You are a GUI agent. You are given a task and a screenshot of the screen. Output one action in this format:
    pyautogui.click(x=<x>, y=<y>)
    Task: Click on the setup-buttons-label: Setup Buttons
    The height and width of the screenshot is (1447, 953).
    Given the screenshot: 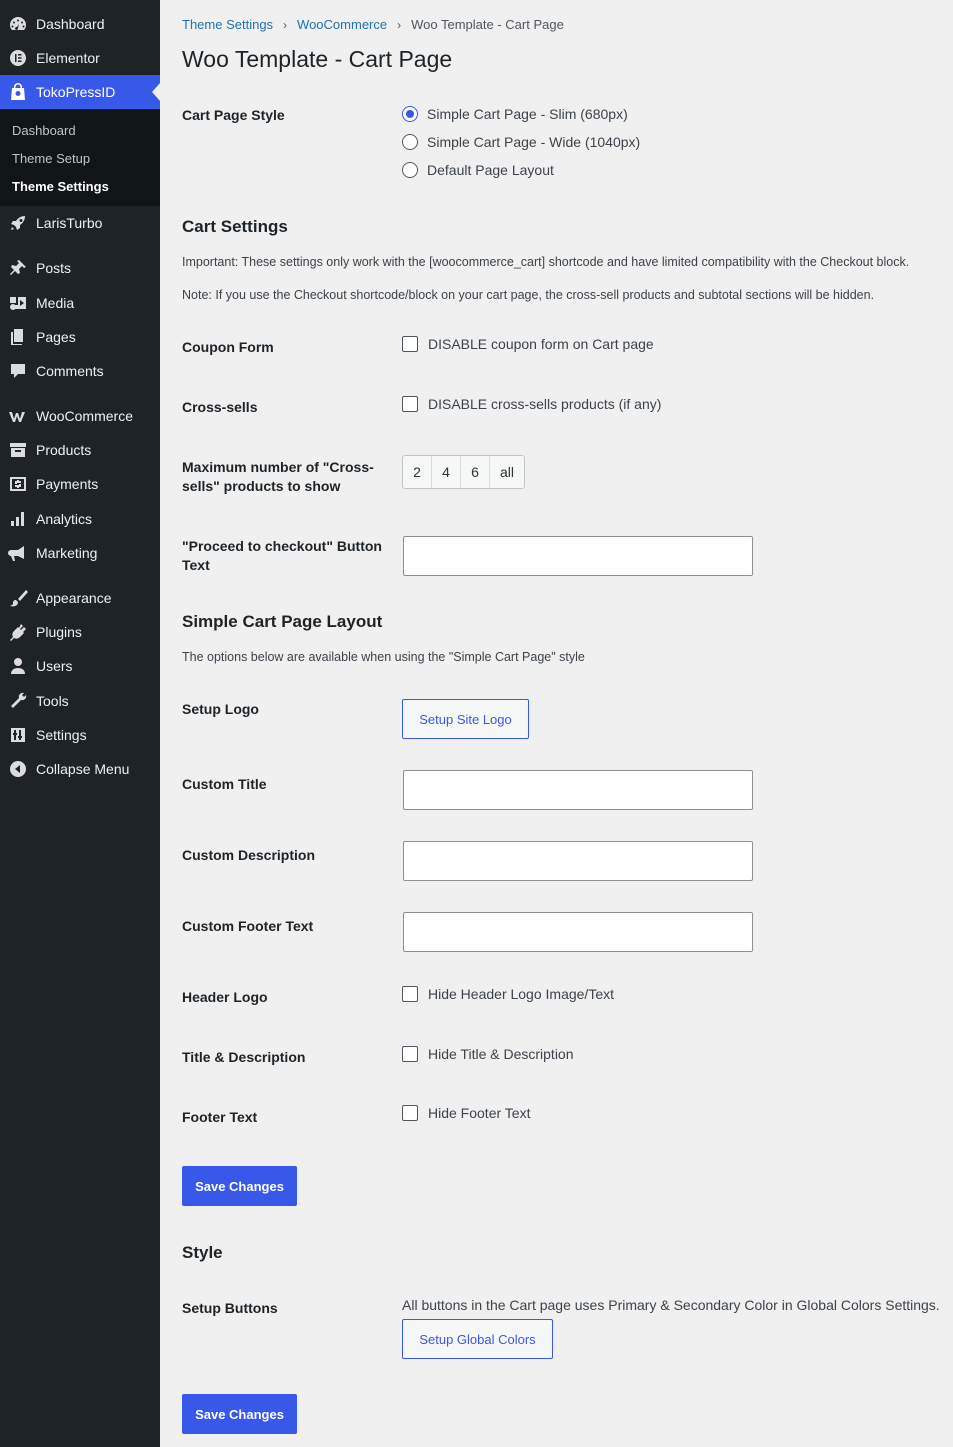 What is the action you would take?
    pyautogui.click(x=230, y=1308)
    